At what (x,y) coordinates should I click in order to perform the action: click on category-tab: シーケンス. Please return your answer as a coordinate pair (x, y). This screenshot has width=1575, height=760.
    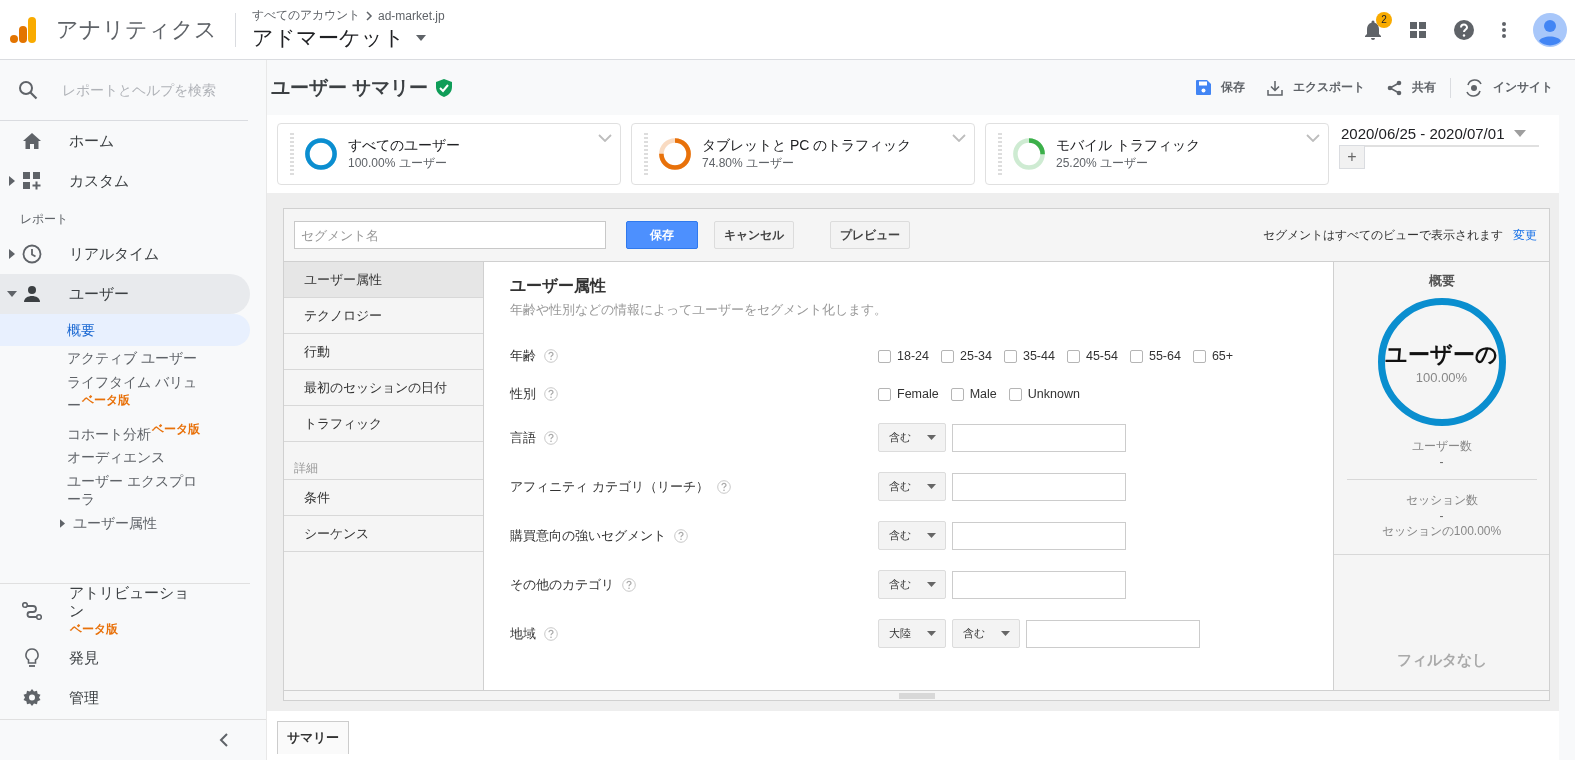
    Looking at the image, I should click on (383, 534).